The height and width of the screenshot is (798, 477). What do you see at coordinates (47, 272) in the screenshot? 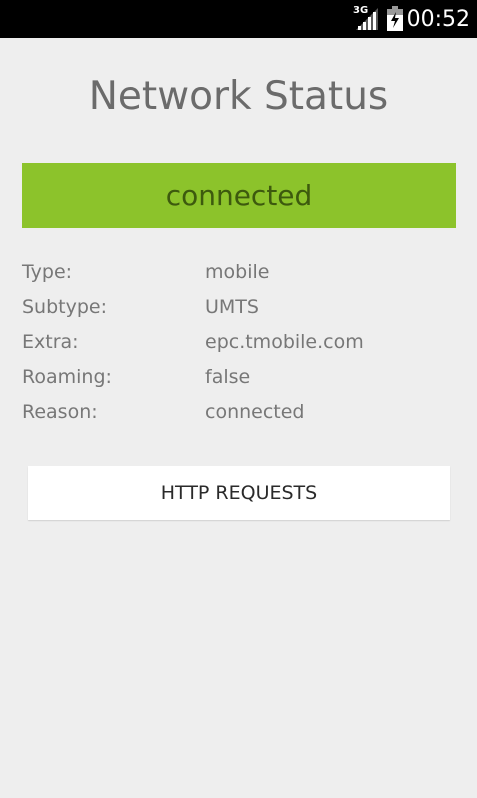
I see `detail-label: Type:` at bounding box center [47, 272].